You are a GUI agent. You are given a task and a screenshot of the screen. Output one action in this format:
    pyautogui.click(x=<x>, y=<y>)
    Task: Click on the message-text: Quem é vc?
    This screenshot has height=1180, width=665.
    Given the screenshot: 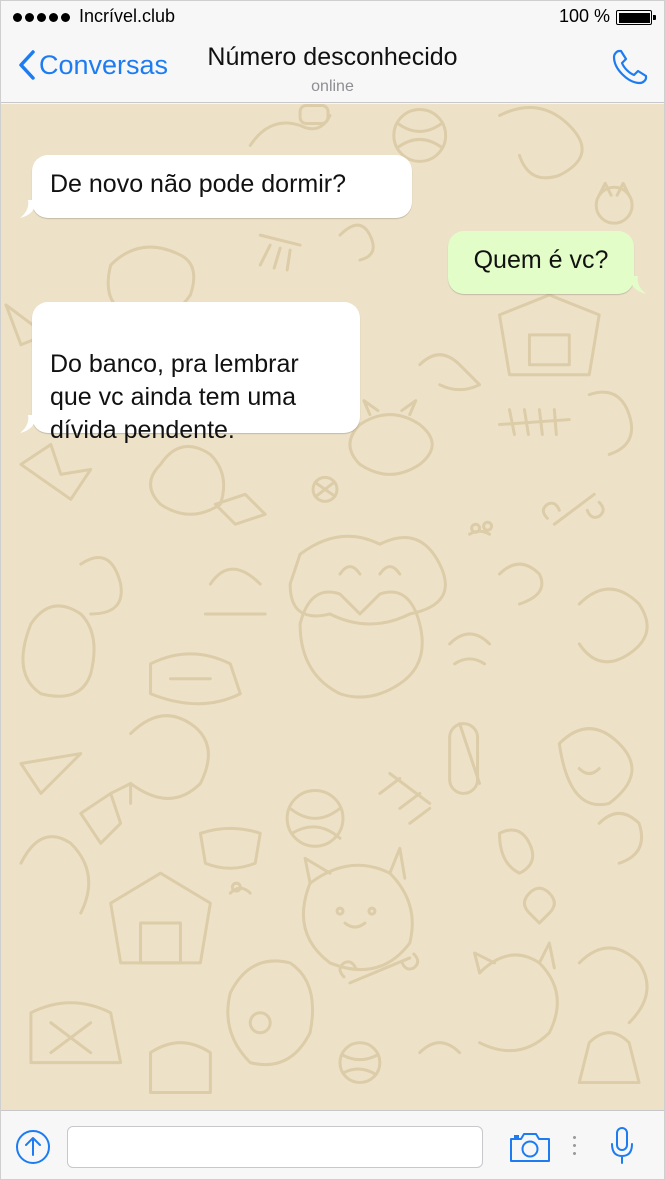 What is the action you would take?
    pyautogui.click(x=541, y=260)
    